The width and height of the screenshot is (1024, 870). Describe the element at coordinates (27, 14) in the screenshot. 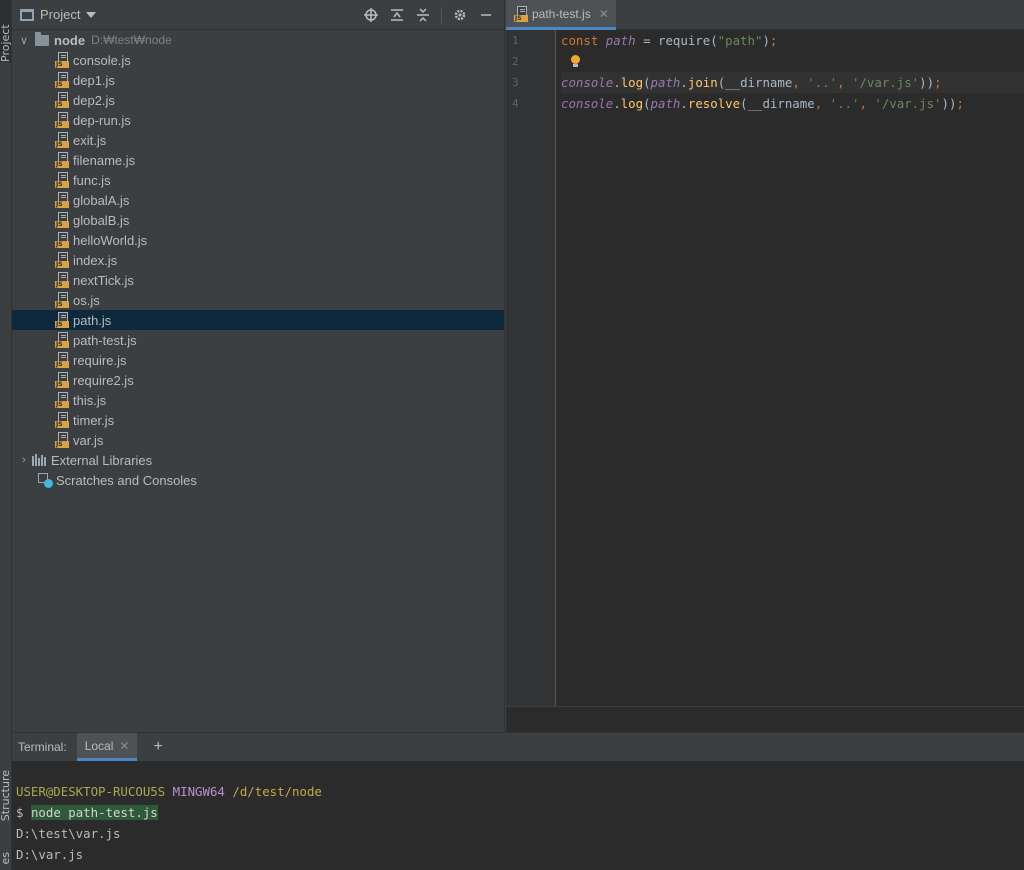

I see `project-window-icon` at that location.